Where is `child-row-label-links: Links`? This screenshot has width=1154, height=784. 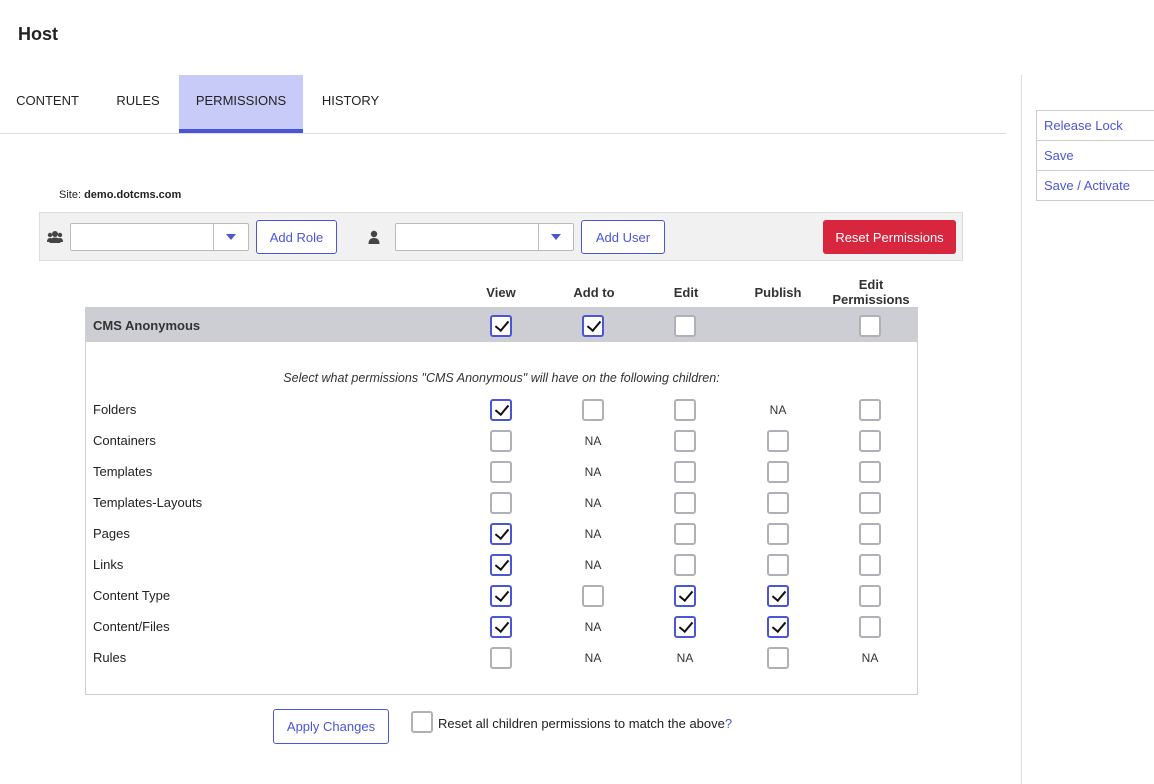
child-row-label-links: Links is located at coordinates (108, 564).